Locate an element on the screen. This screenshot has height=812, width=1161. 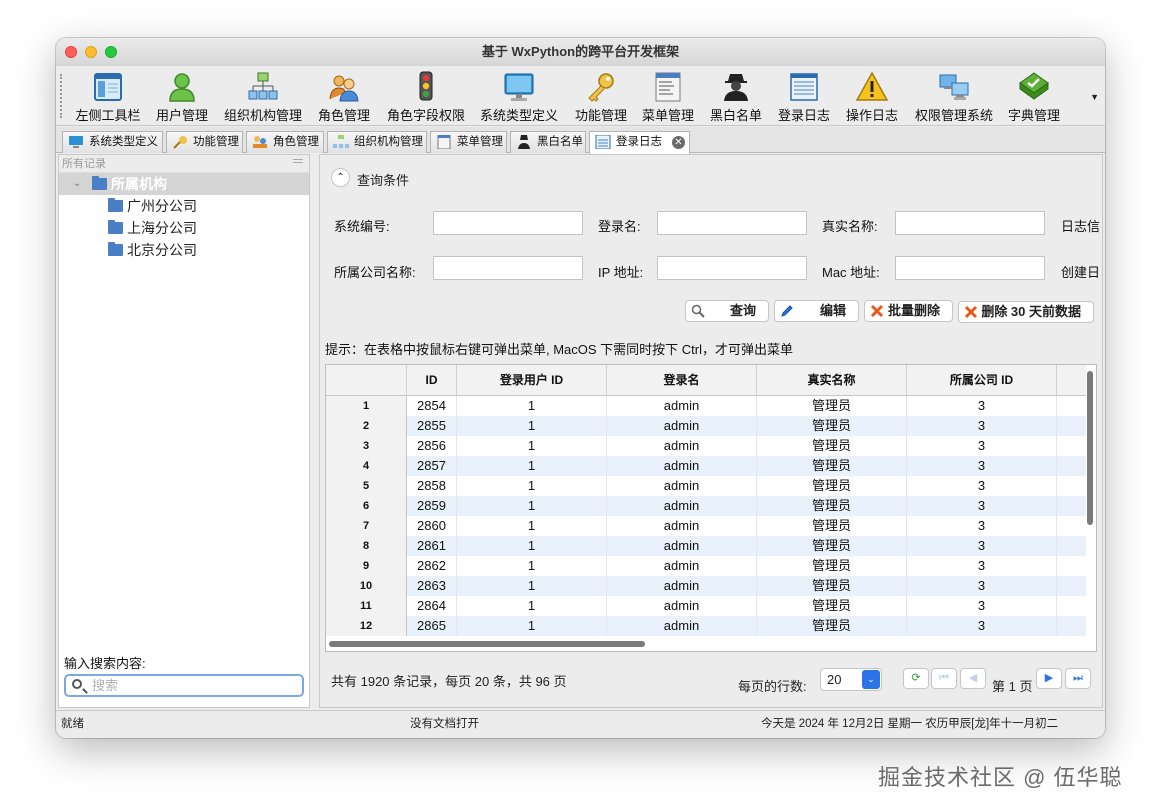
tree-node: 广州分公司 is located at coordinates (184, 206).